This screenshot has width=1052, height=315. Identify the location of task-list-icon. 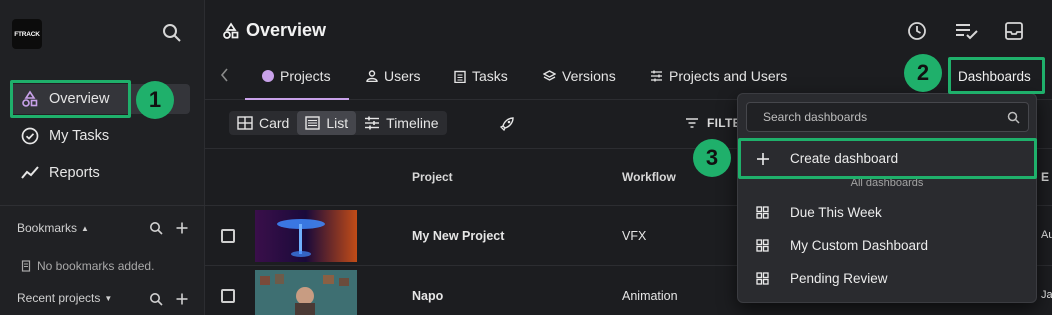
(967, 31).